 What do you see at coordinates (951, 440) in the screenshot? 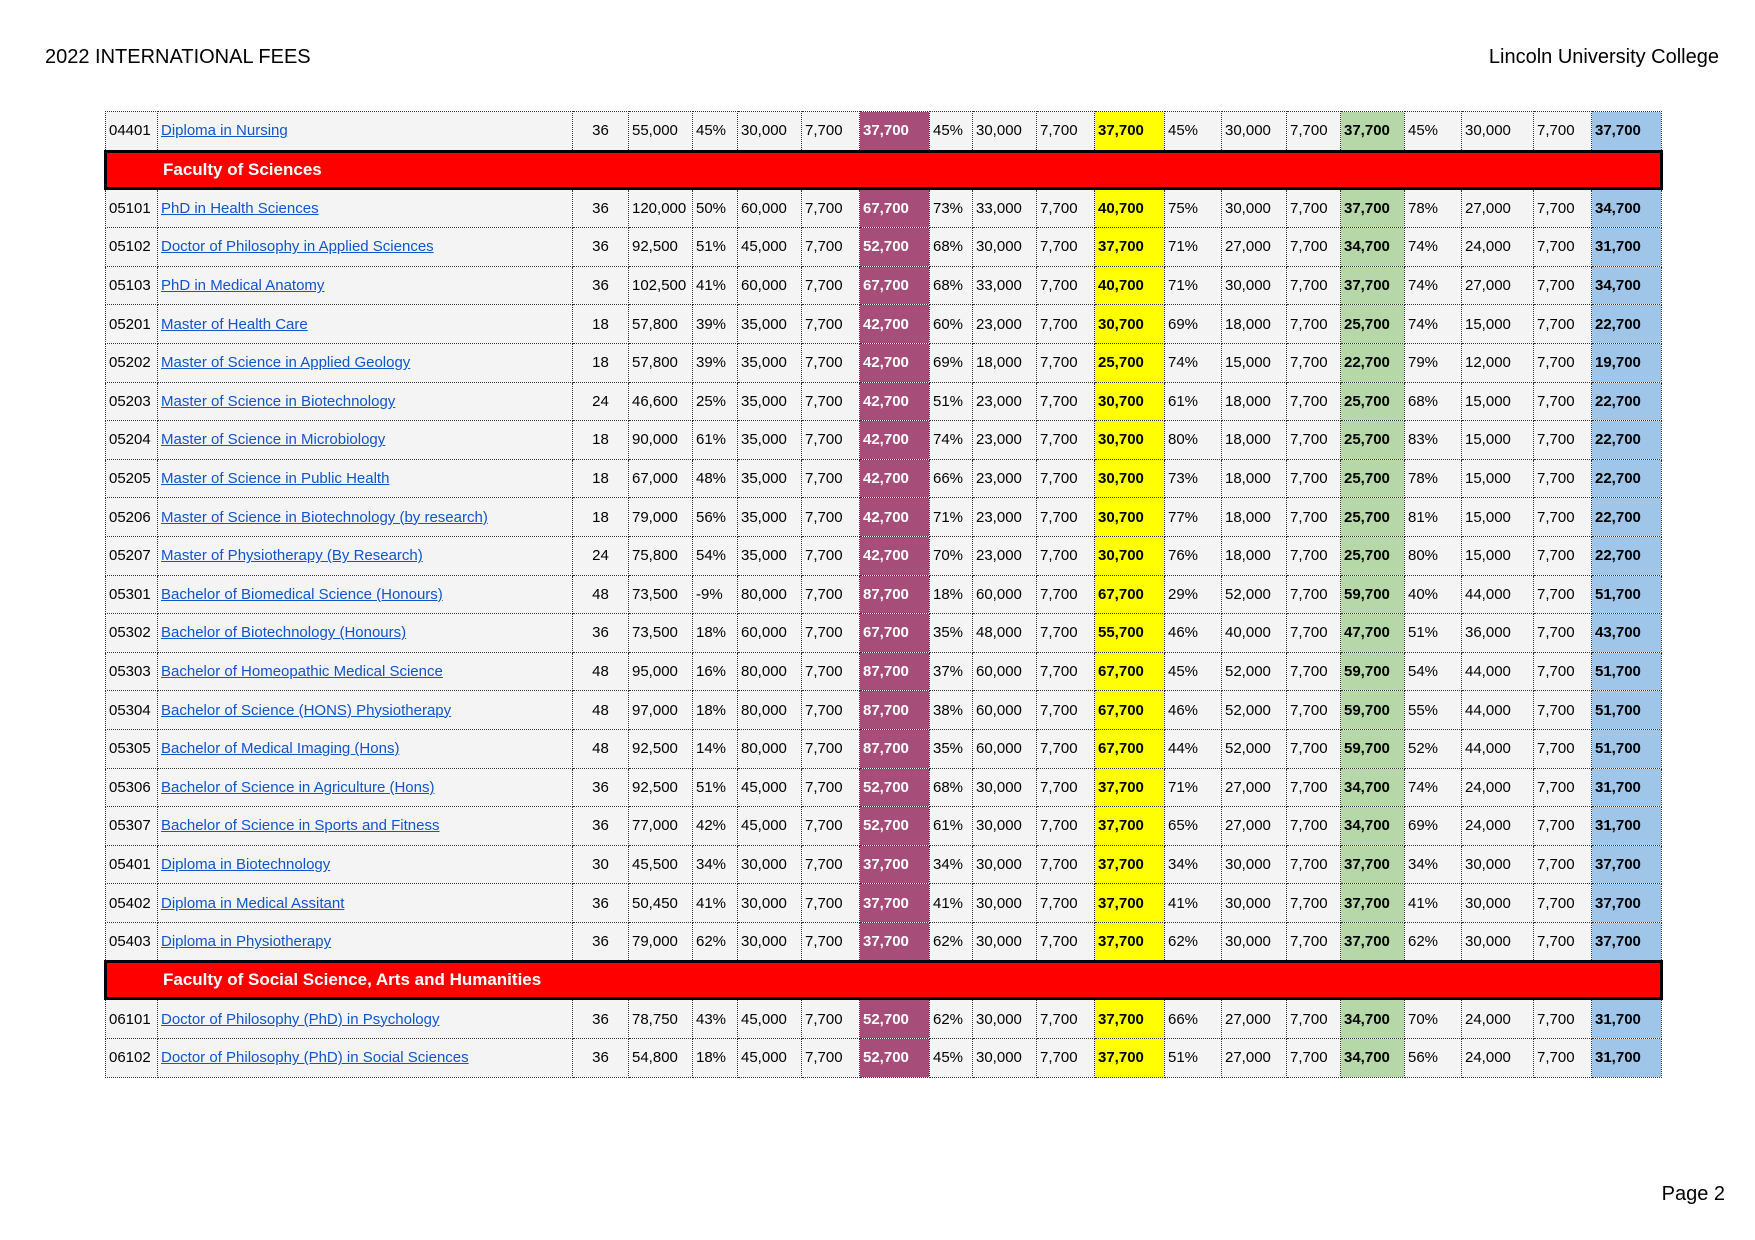
I see `discount-bachelor: 74%` at bounding box center [951, 440].